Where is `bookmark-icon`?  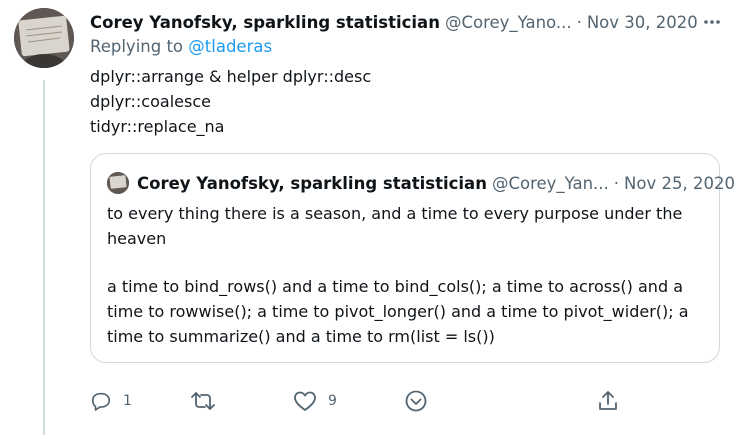 bookmark-icon is located at coordinates (416, 401).